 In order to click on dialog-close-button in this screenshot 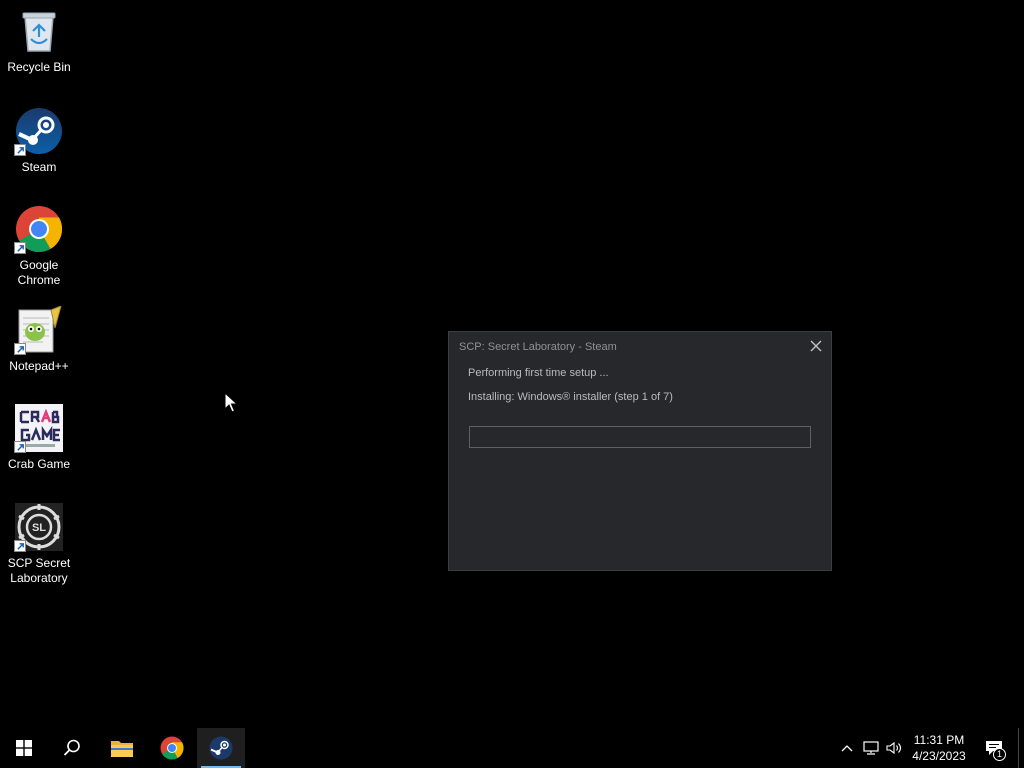, I will do `click(816, 346)`.